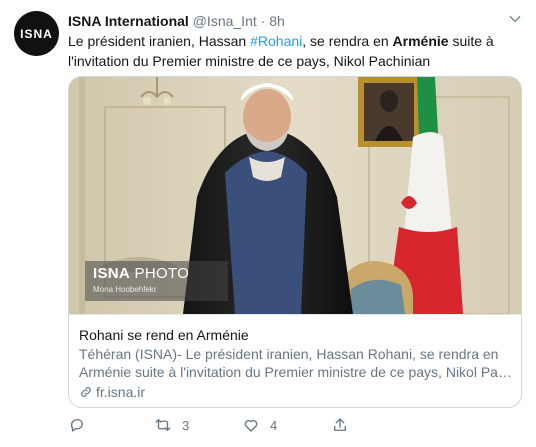 This screenshot has height=447, width=536. Describe the element at coordinates (251, 426) in the screenshot. I see `like-icon` at that location.